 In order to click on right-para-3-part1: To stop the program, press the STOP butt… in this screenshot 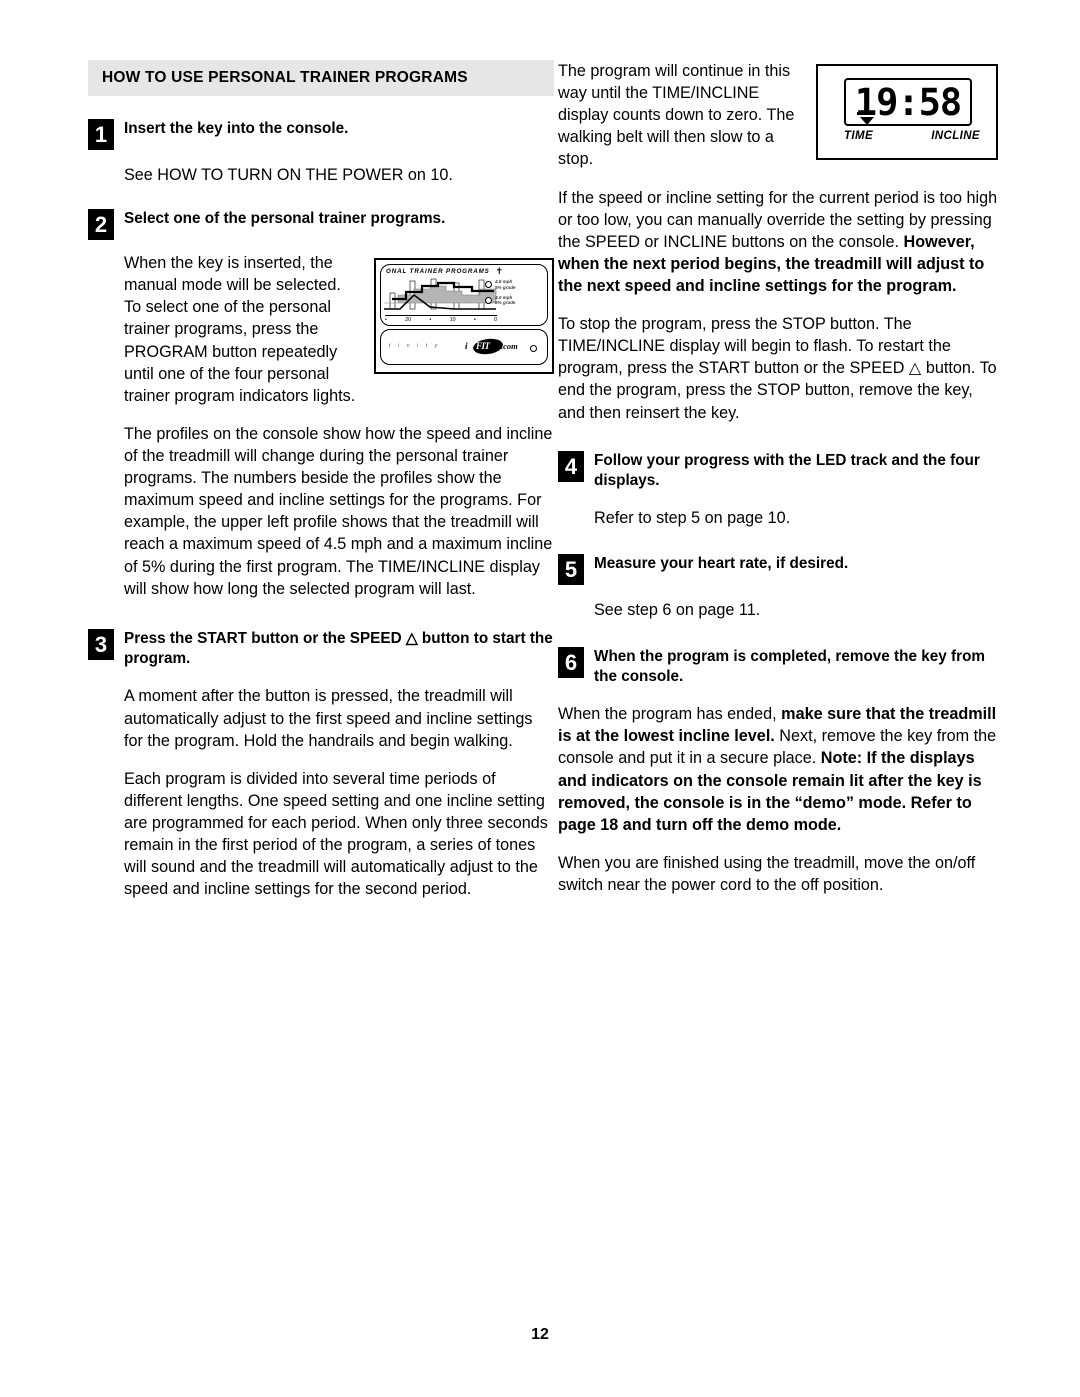, I will do `click(754, 346)`.